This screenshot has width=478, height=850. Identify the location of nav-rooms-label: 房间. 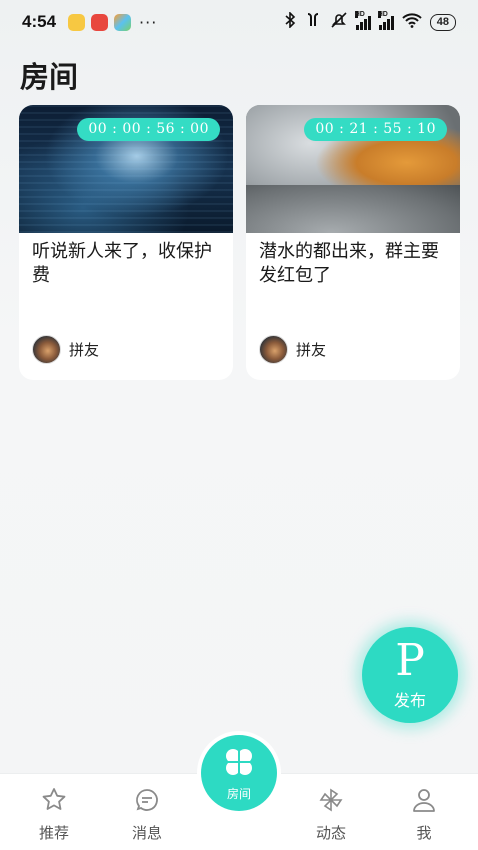
(238, 794).